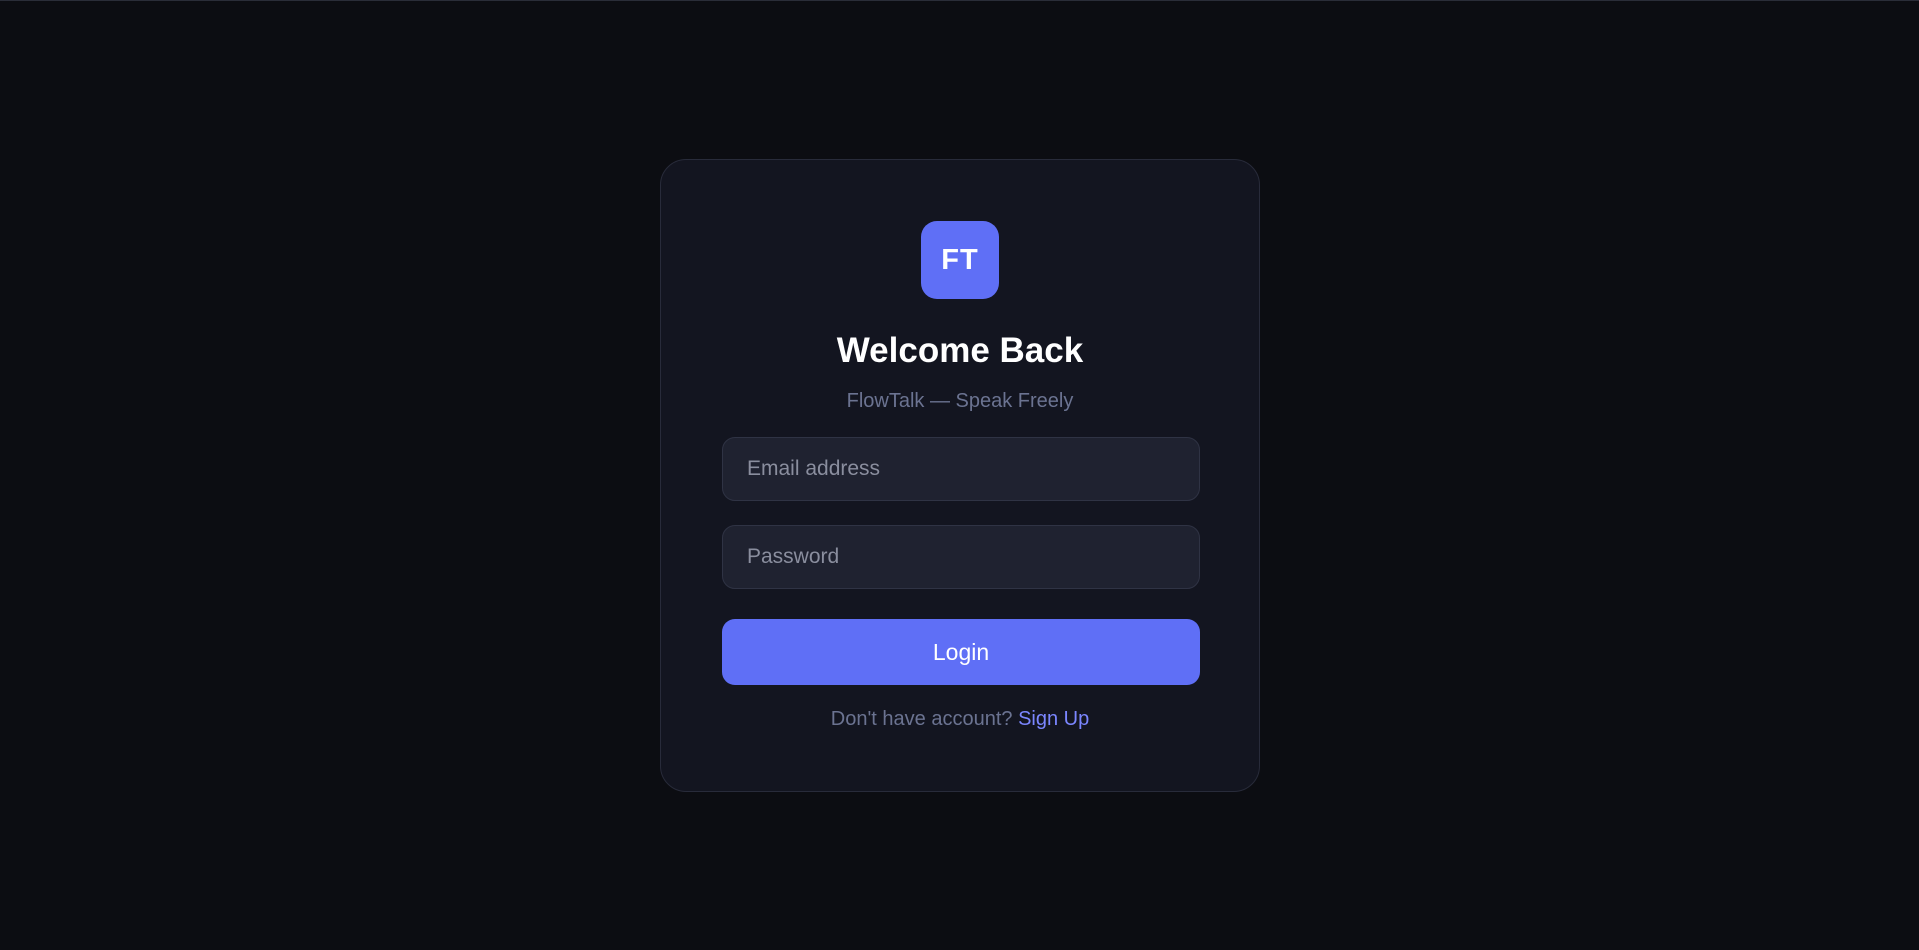 This screenshot has width=1919, height=950. Describe the element at coordinates (961, 469) in the screenshot. I see `email-field` at that location.